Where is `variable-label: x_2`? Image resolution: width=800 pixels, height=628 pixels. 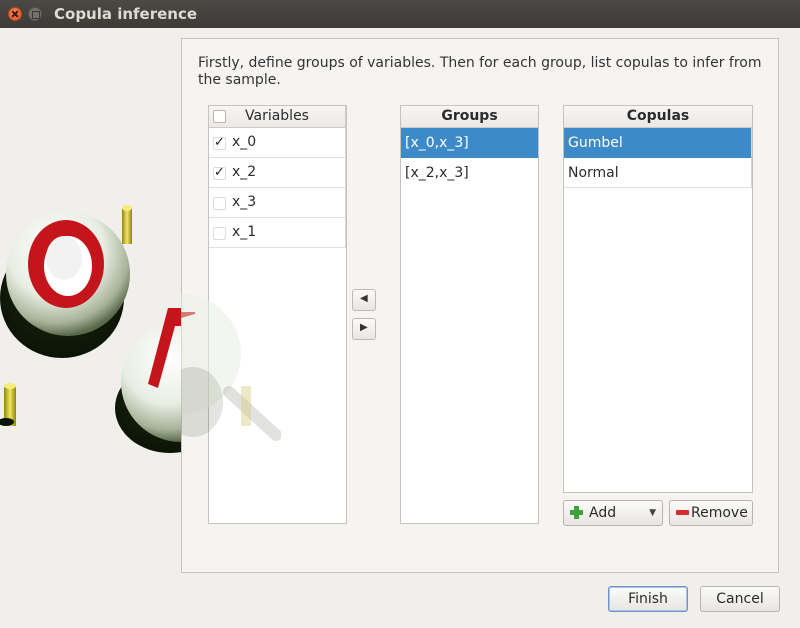 variable-label: x_2 is located at coordinates (244, 172).